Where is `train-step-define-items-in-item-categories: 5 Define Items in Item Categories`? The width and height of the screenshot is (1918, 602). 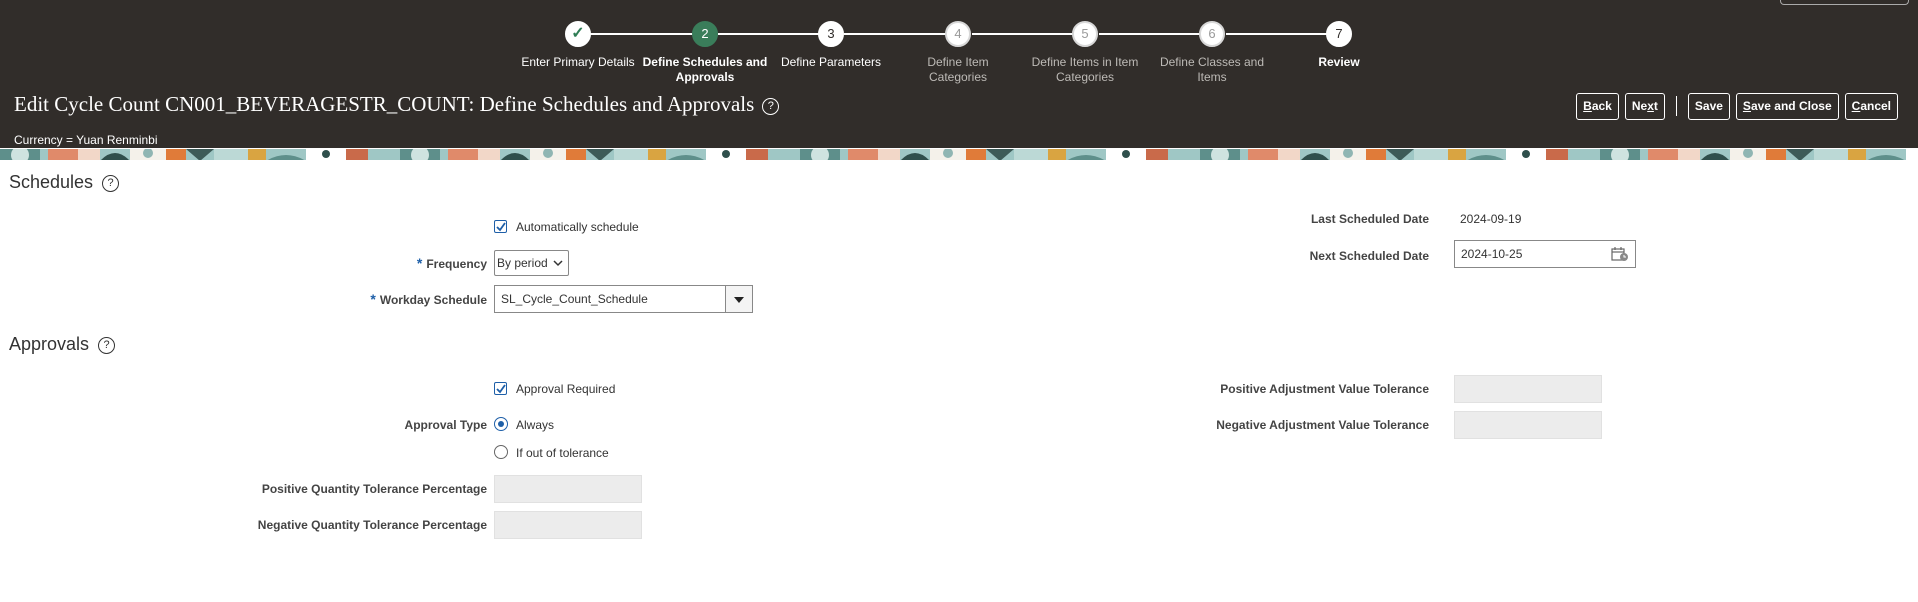 train-step-define-items-in-item-categories: 5 Define Items in Item Categories is located at coordinates (1085, 53).